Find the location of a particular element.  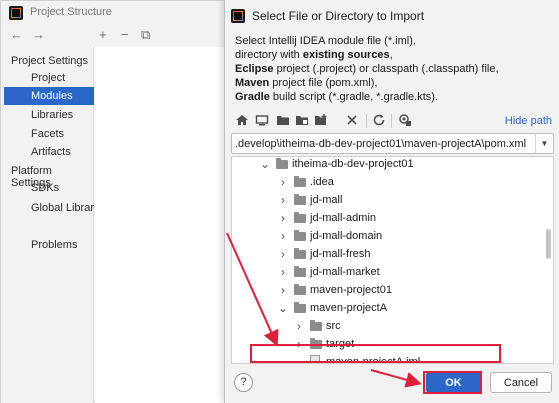

tree-row: › jd-mall-market is located at coordinates (392, 272).